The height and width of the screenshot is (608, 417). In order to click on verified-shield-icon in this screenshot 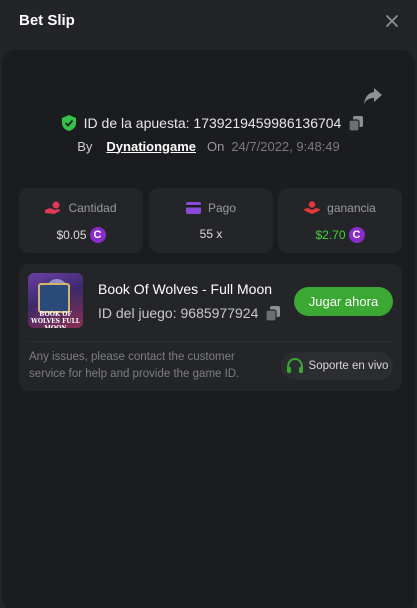, I will do `click(68, 123)`.